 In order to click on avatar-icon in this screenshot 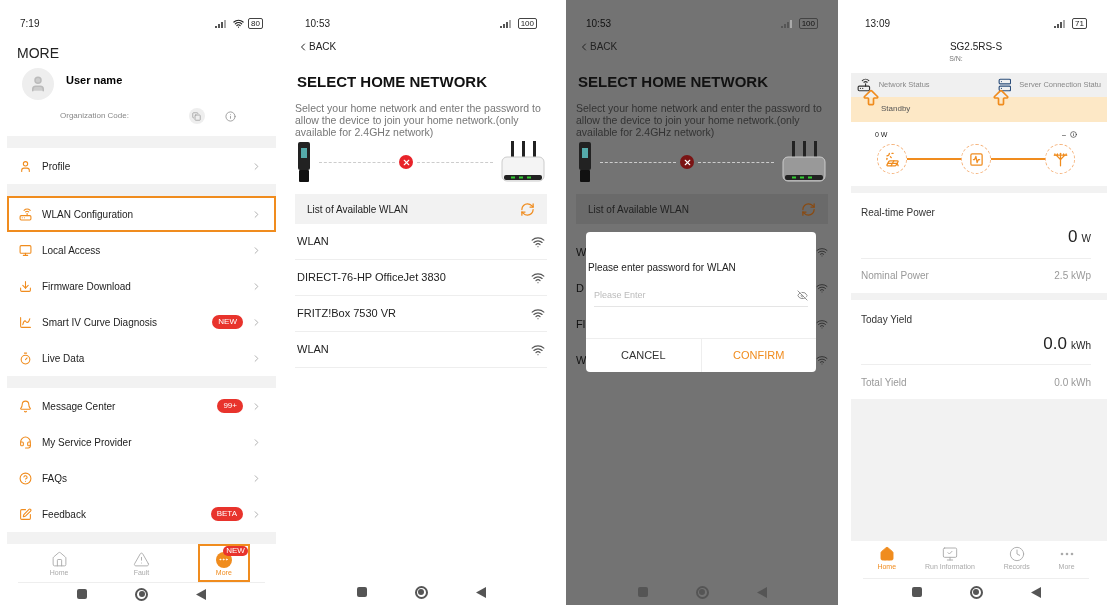, I will do `click(38, 84)`.